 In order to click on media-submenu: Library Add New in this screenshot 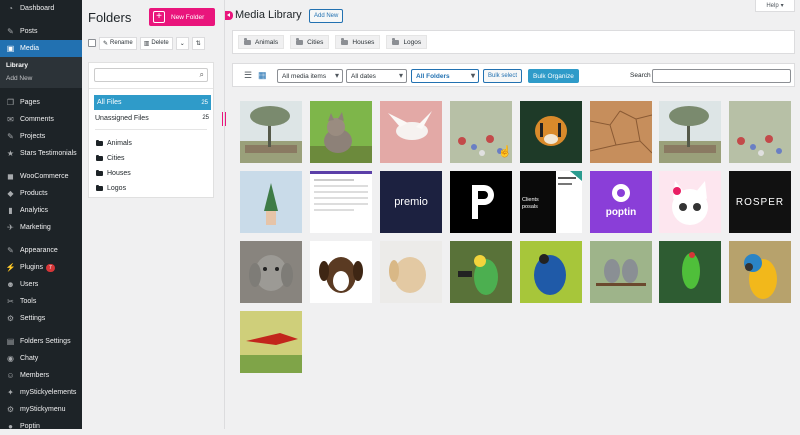, I will do `click(41, 72)`.